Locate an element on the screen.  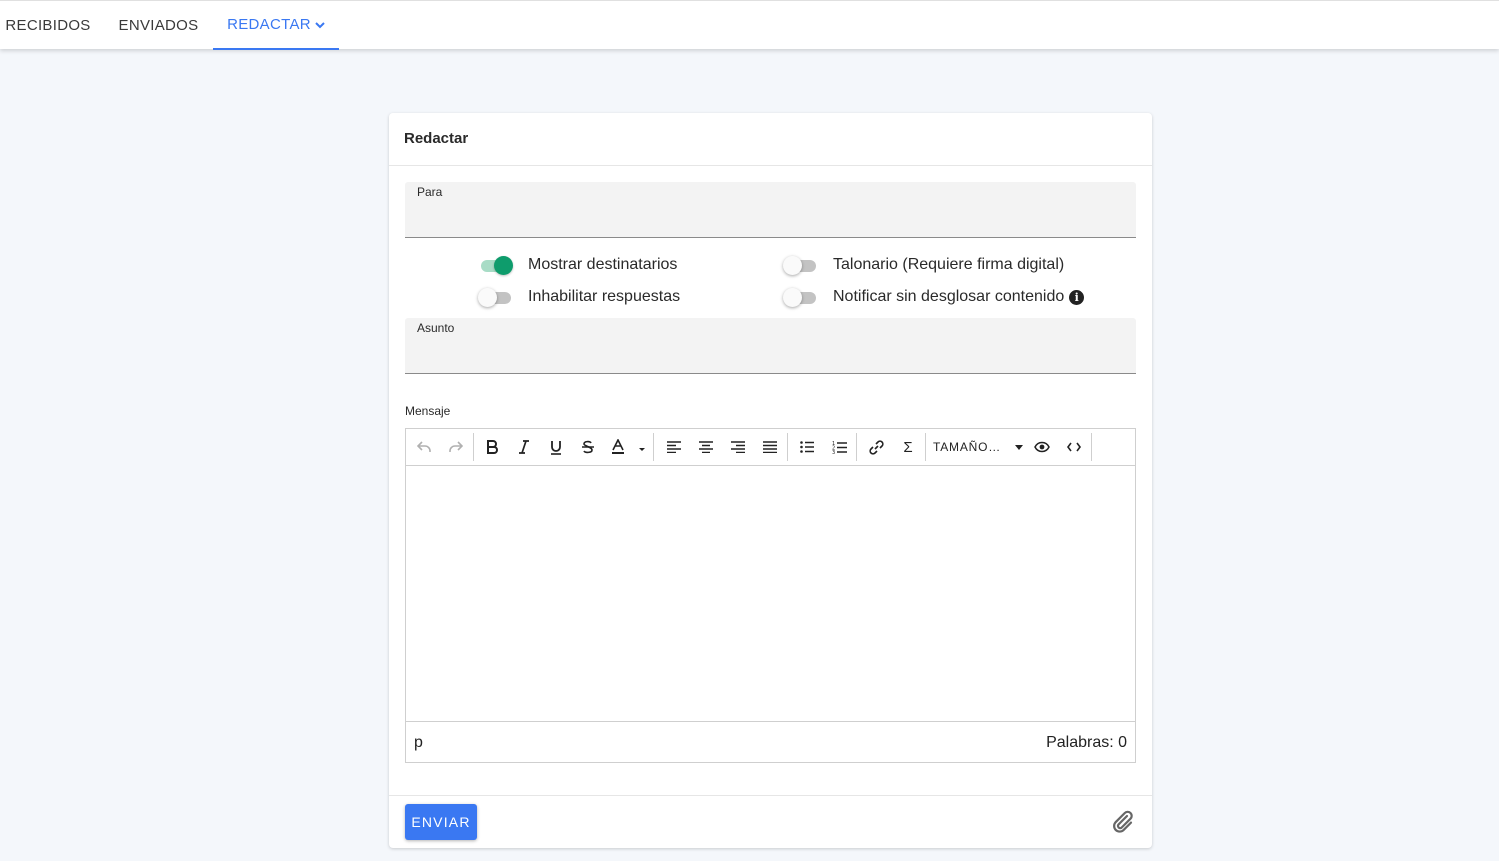
align-justify-icon is located at coordinates (770, 447).